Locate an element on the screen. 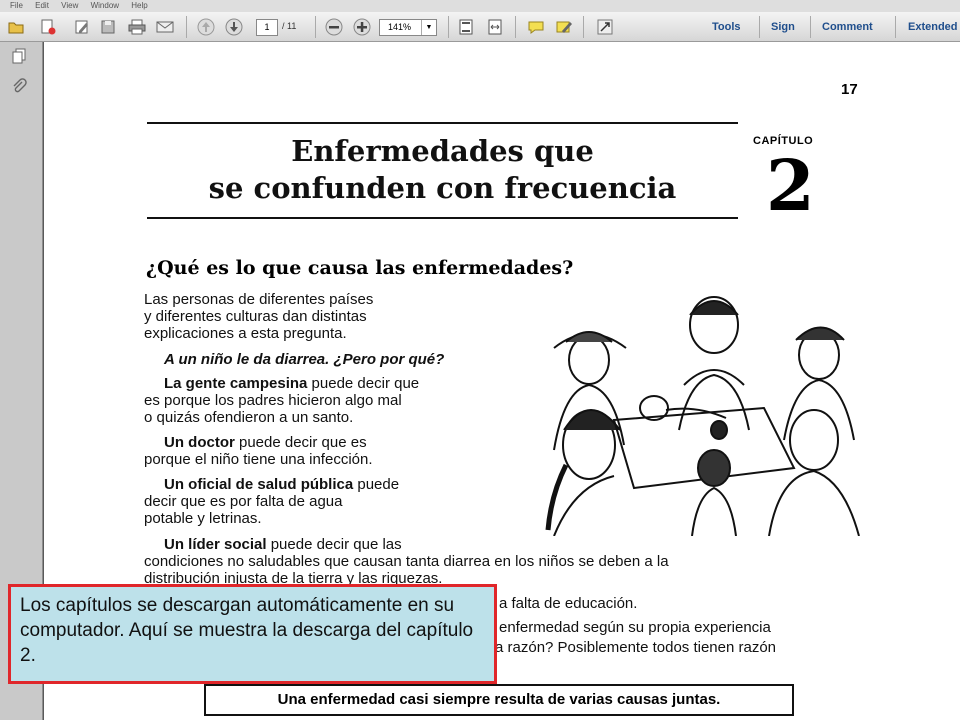 The image size is (960, 720). lider-bold: Un líder social is located at coordinates (215, 544).